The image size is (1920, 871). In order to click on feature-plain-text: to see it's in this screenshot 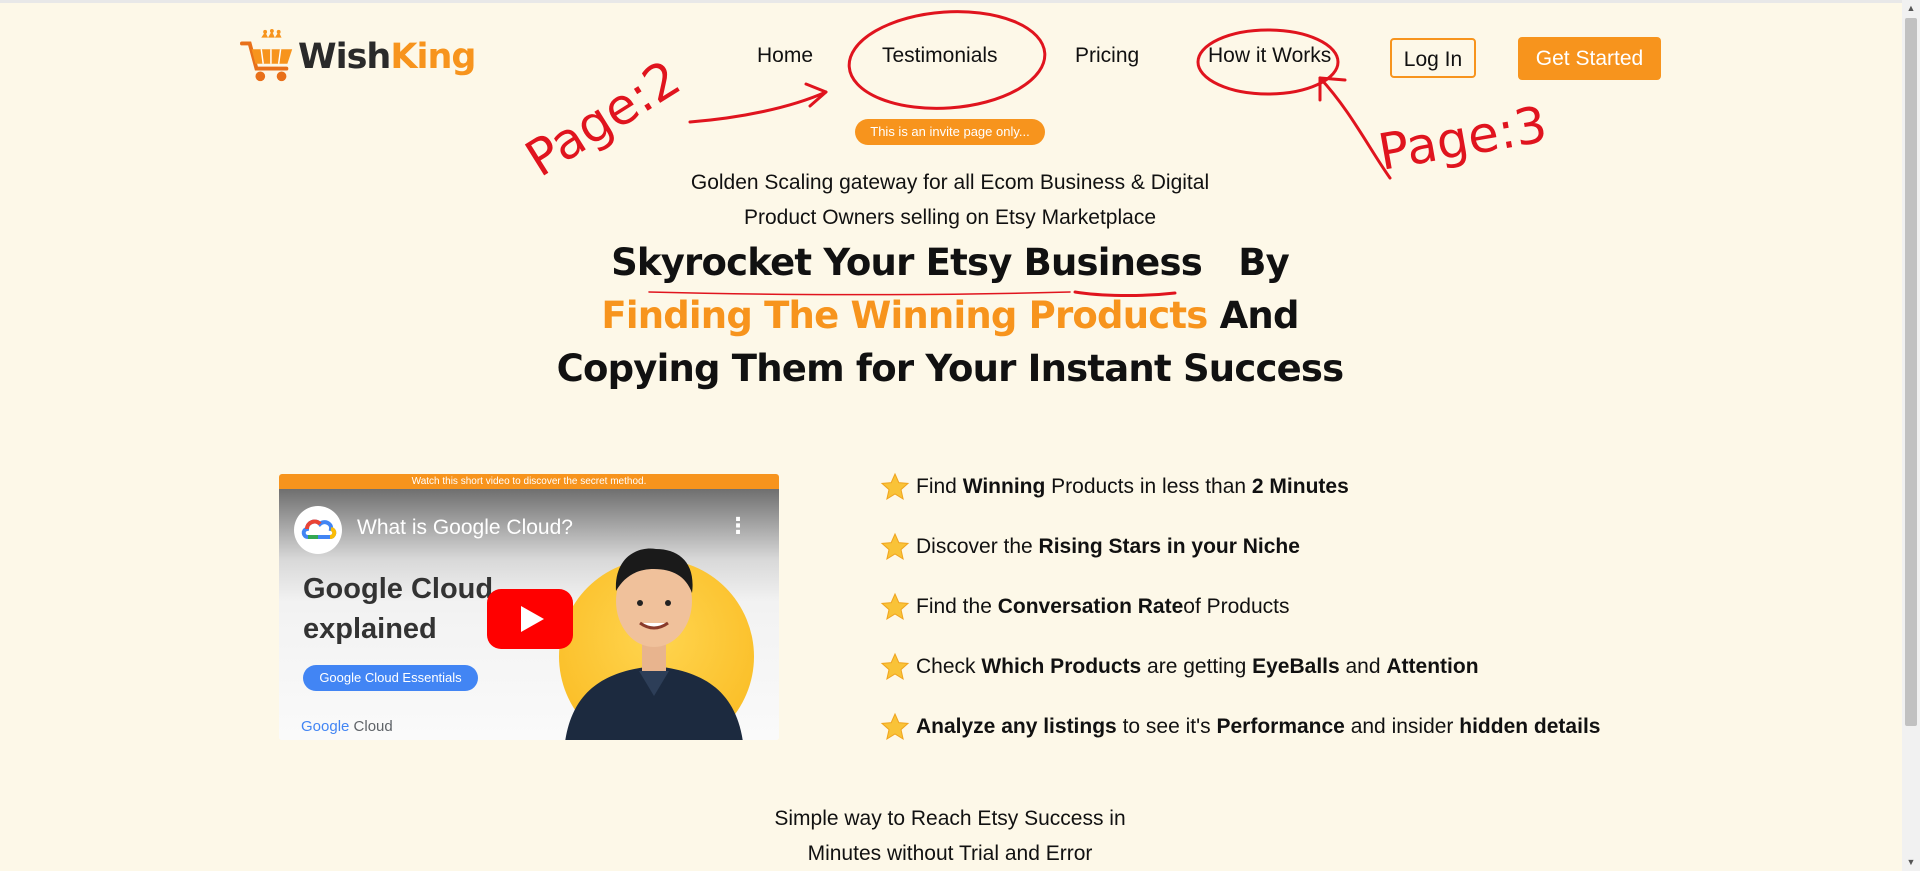, I will do `click(1166, 726)`.